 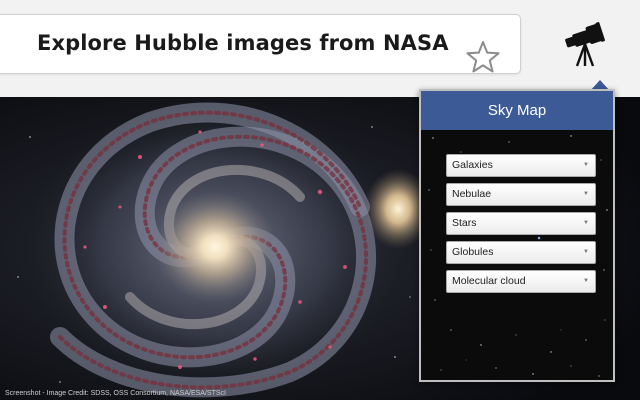 What do you see at coordinates (585, 45) in the screenshot?
I see `telescope-icon` at bounding box center [585, 45].